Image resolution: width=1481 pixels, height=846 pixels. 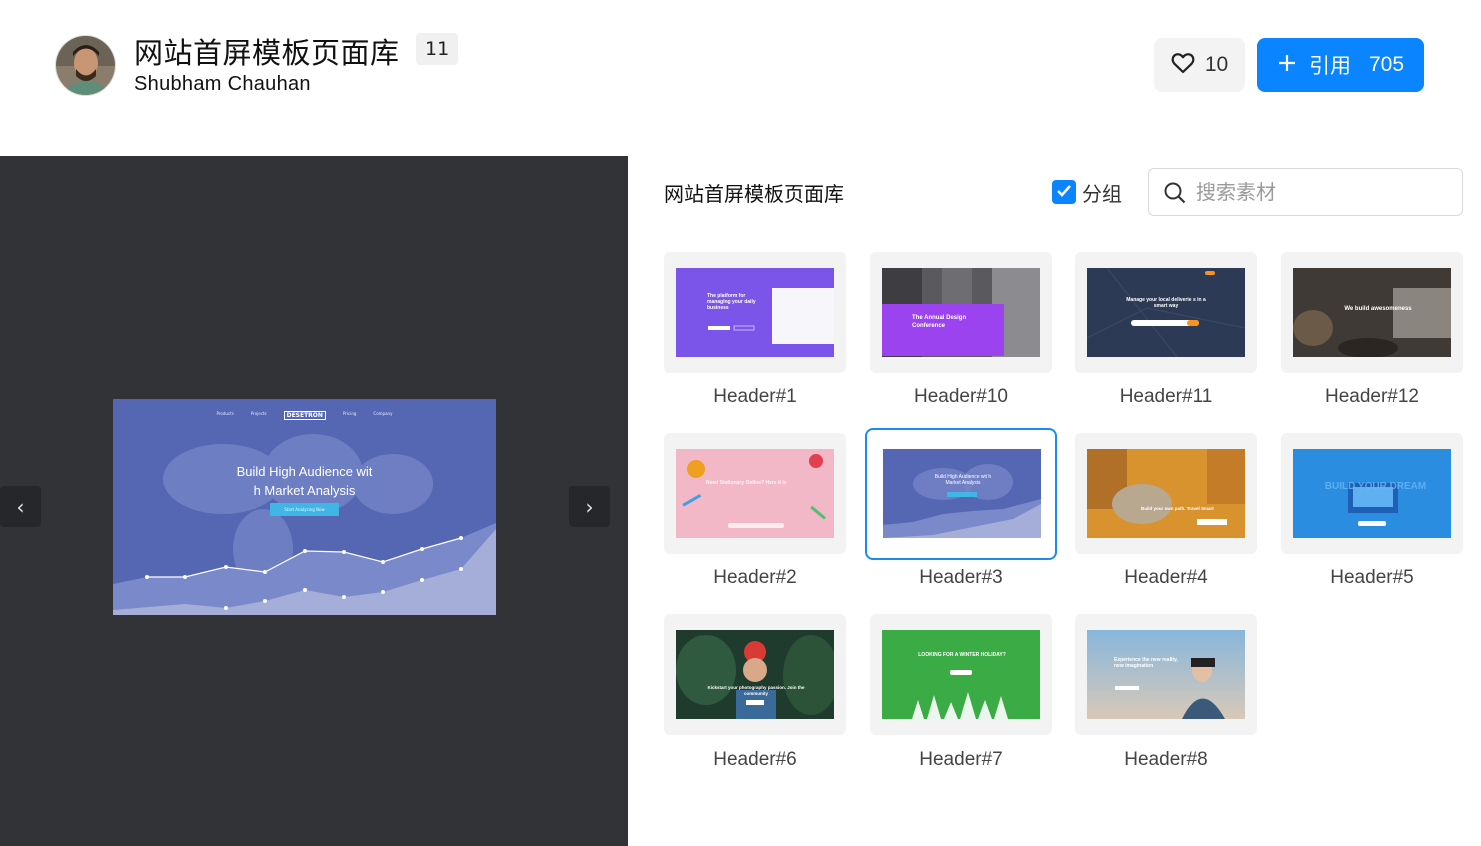 What do you see at coordinates (1177, 508) in the screenshot?
I see `thumbnail-text: Build your own path. Travel Smart` at bounding box center [1177, 508].